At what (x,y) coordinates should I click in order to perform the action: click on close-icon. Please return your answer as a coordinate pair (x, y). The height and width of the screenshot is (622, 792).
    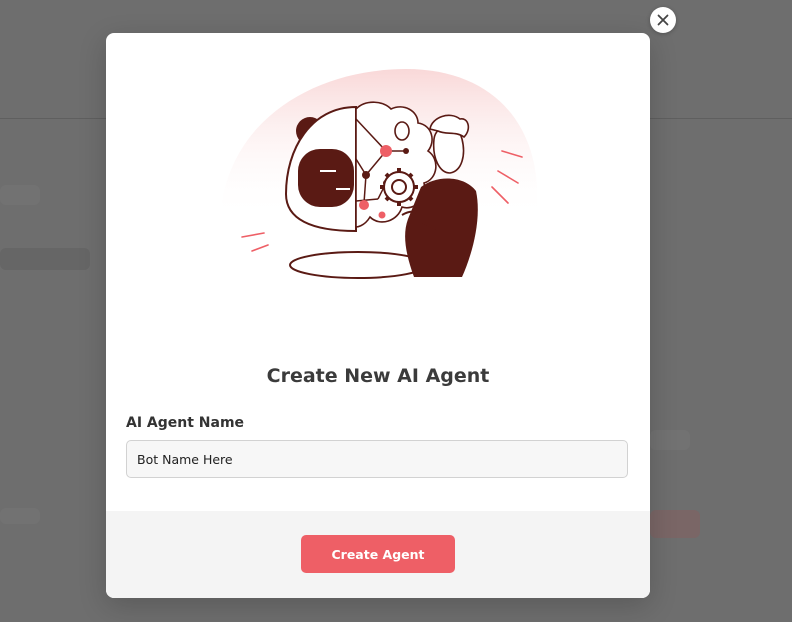
    Looking at the image, I should click on (663, 20).